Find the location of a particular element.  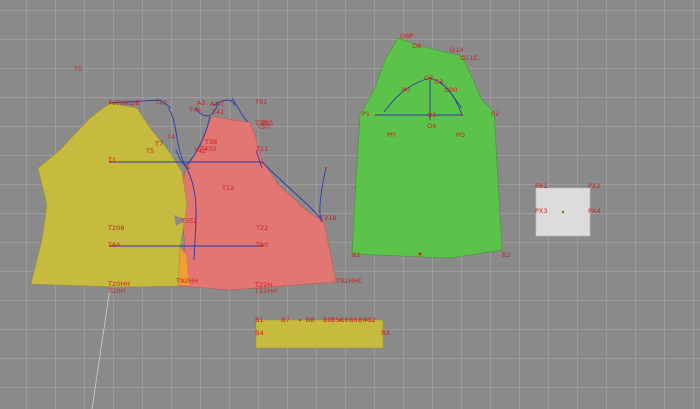

label-t92nns: Т92ННС is located at coordinates (349, 281).